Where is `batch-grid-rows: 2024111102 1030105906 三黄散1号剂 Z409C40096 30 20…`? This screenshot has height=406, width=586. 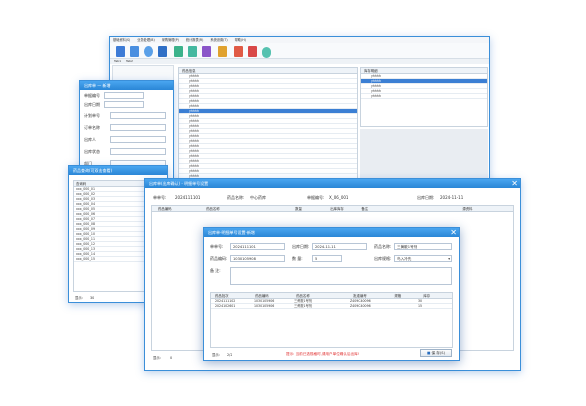
batch-grid-rows: 2024111102 1030105906 三黄散1号剂 Z409C40096 30 20… is located at coordinates (331, 304).